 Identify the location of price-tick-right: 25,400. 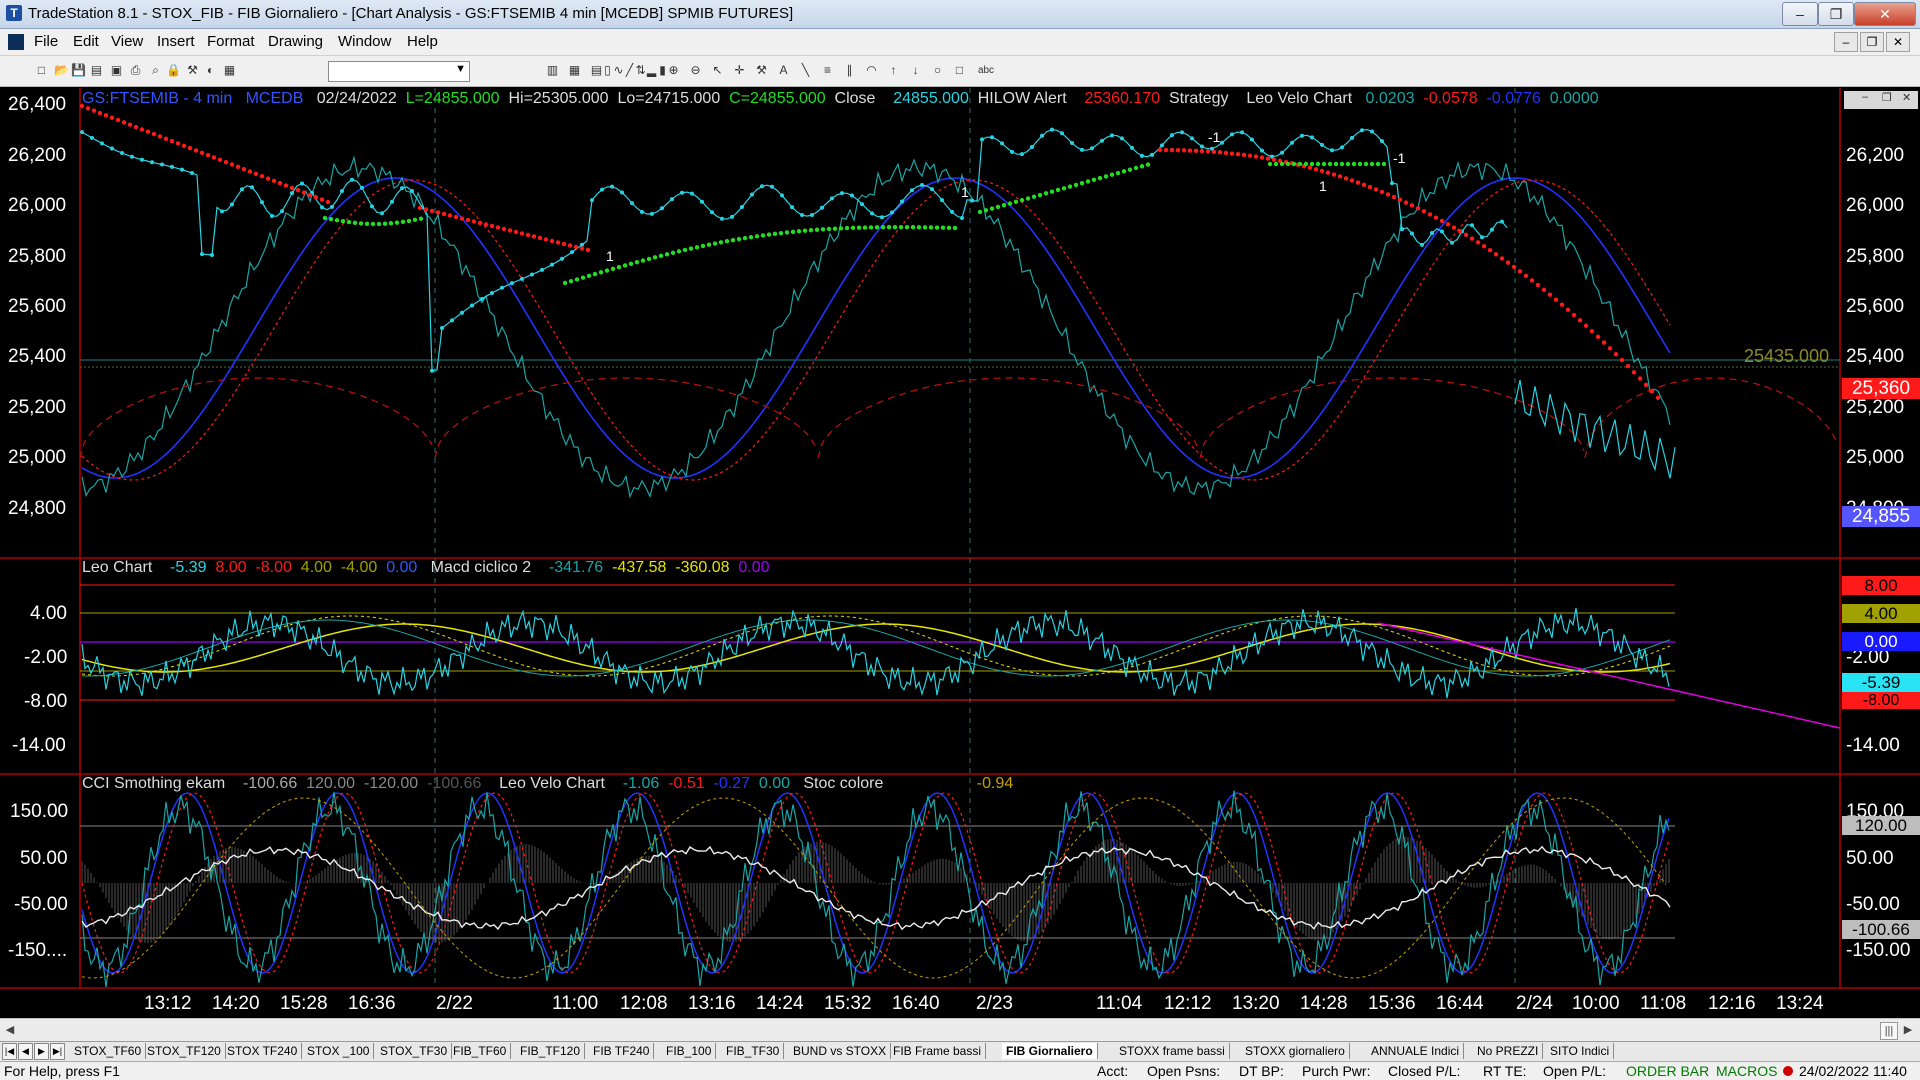
(1875, 356).